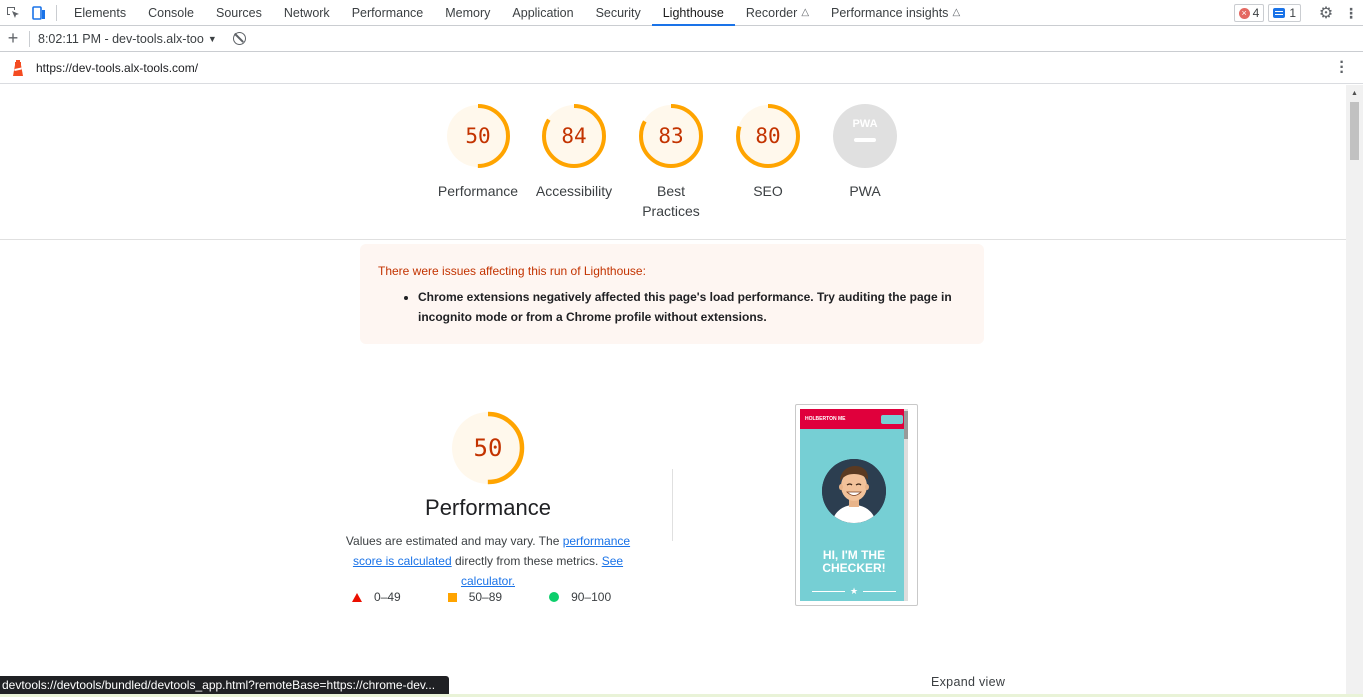 This screenshot has width=1363, height=697. Describe the element at coordinates (854, 491) in the screenshot. I see `avatar-illustration` at that location.